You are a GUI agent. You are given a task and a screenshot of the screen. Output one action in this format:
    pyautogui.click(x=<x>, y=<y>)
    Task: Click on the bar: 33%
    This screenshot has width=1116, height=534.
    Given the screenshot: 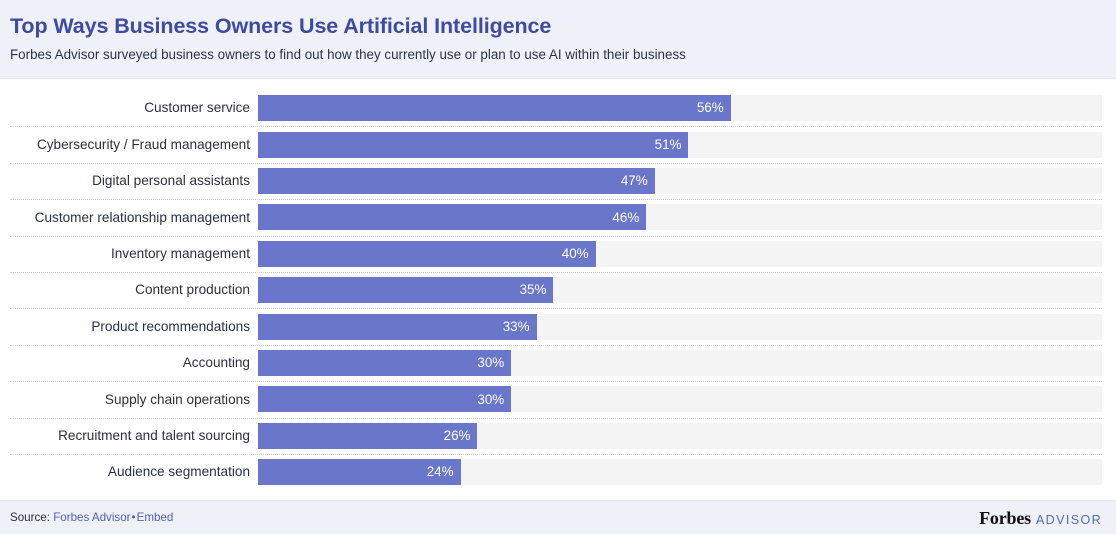 What is the action you would take?
    pyautogui.click(x=397, y=326)
    